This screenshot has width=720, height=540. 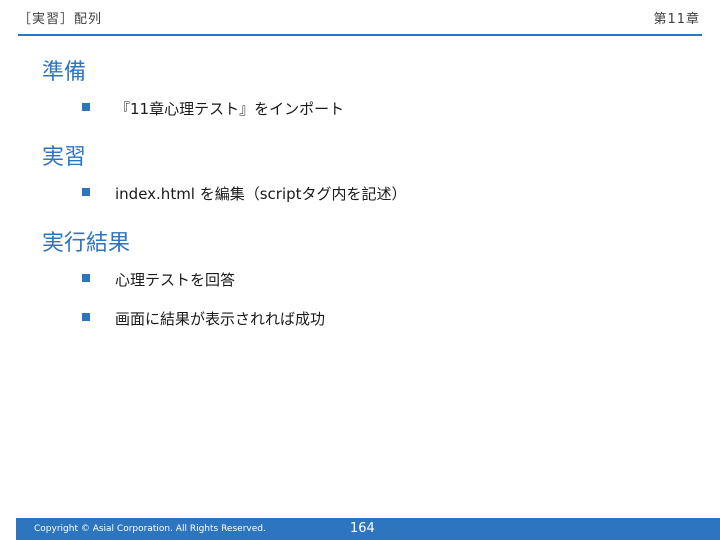 I want to click on bullet-text: 心理テストを回答, so click(x=175, y=280).